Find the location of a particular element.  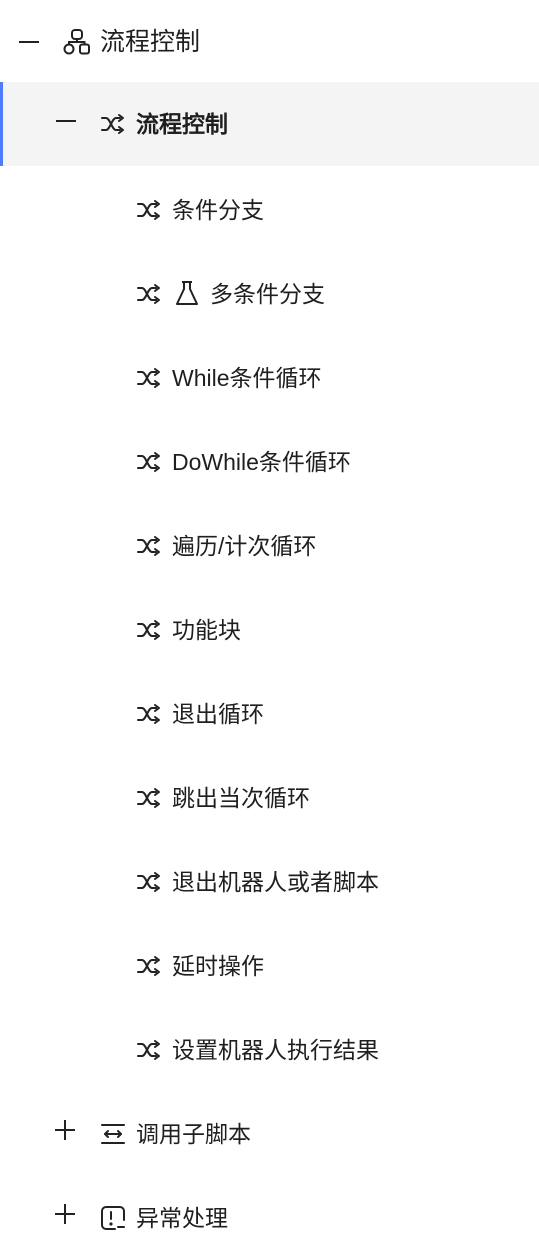

tree-item-multi-condition-branch: 多条件分支 is located at coordinates (269, 294).